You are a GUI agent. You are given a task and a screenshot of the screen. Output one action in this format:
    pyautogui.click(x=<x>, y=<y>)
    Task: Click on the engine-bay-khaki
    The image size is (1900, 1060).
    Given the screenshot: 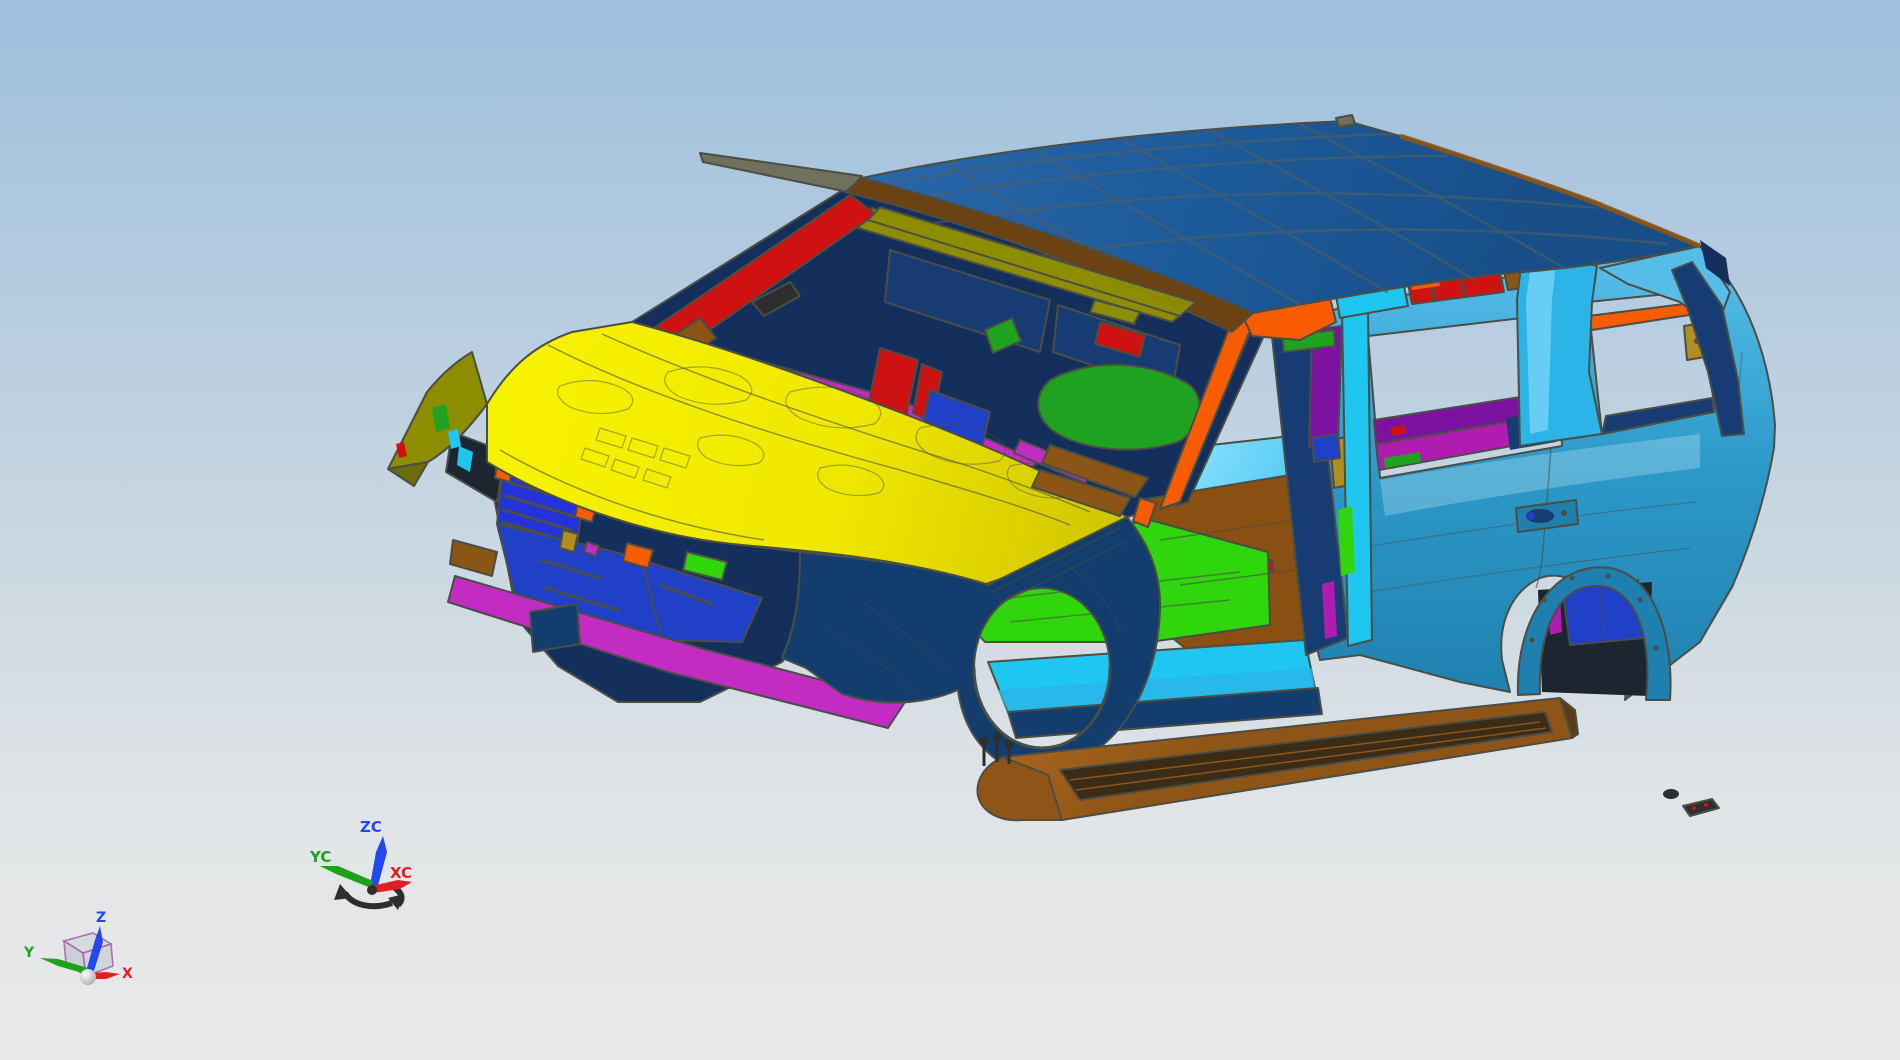 What is the action you would take?
    pyautogui.click(x=569, y=541)
    